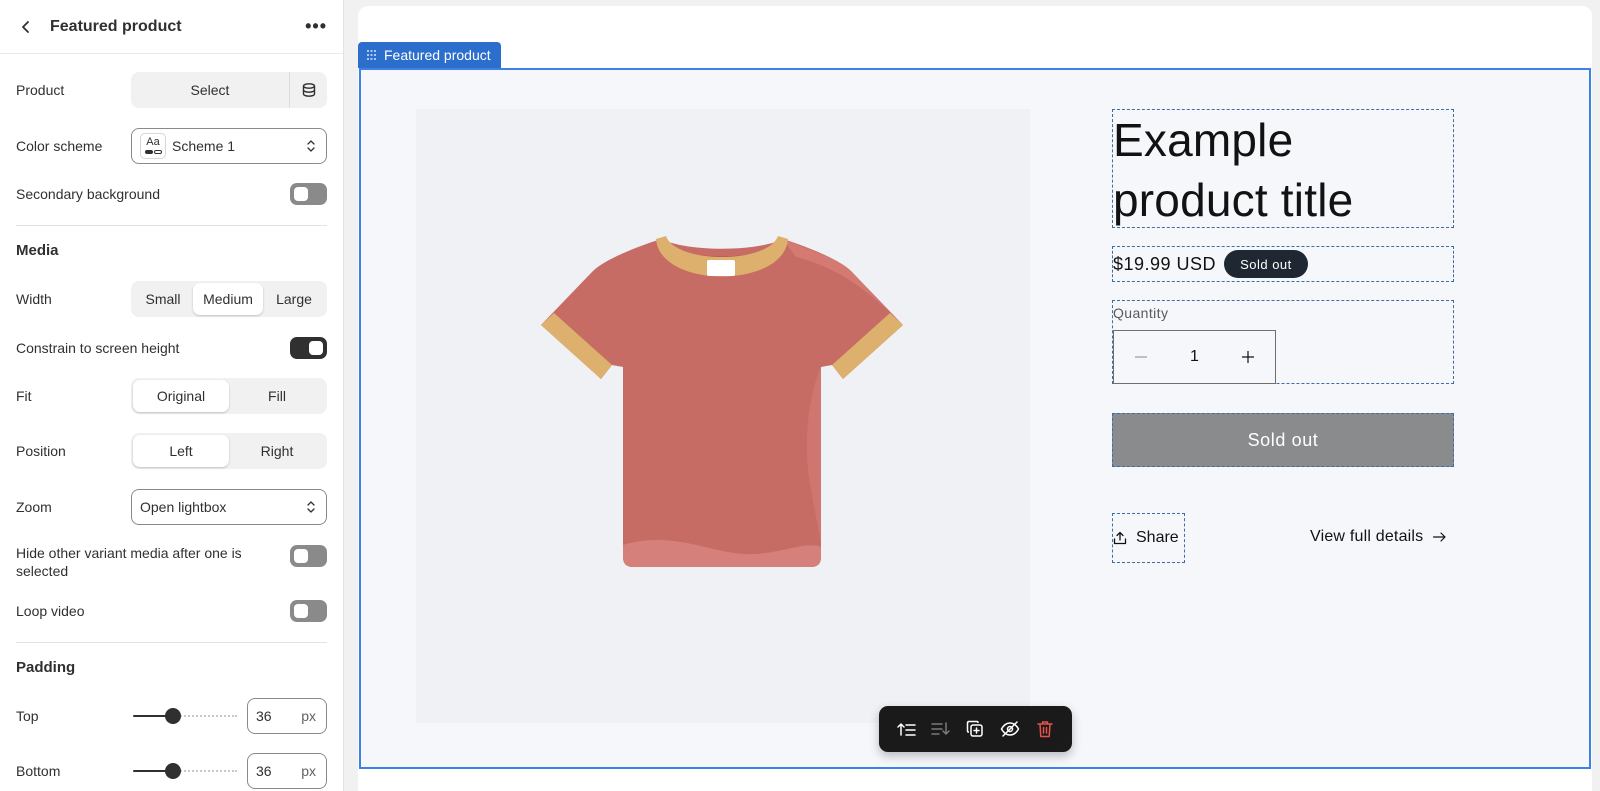  I want to click on position-option-right: Right, so click(277, 451).